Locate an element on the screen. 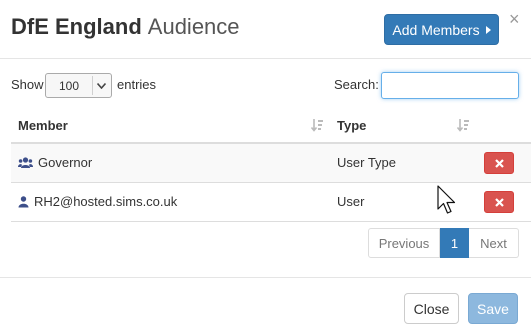 Image resolution: width=531 pixels, height=335 pixels. member-cell: RH2@hosted.sims.co.uk is located at coordinates (97, 201).